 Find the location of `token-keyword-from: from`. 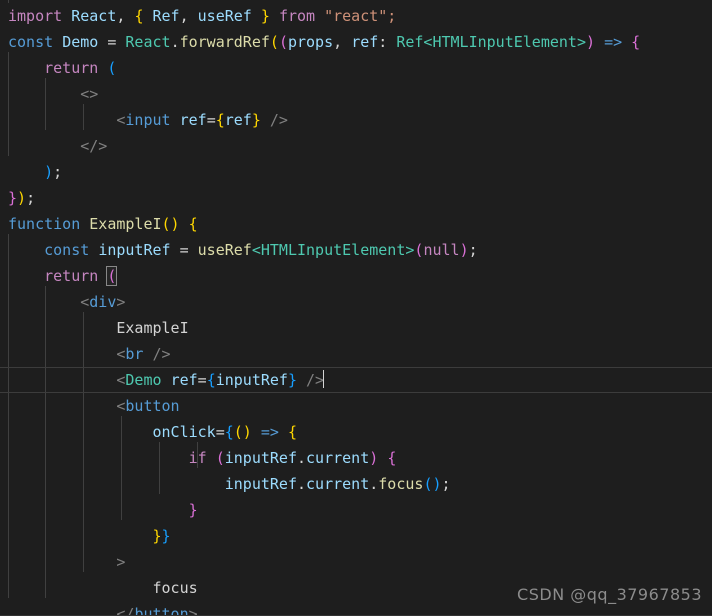

token-keyword-from: from is located at coordinates (297, 16).